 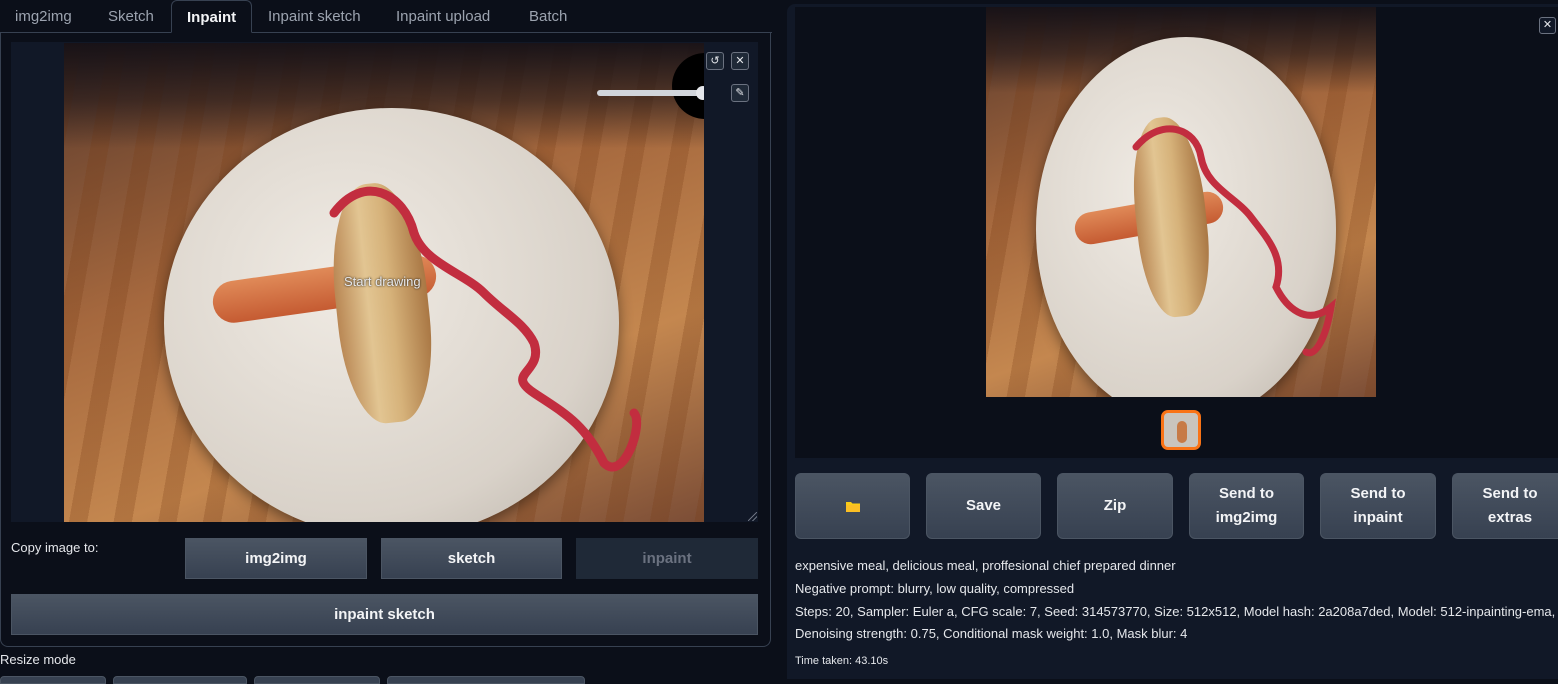 I want to click on copy-to-img2img-button: img2img, so click(x=276, y=558).